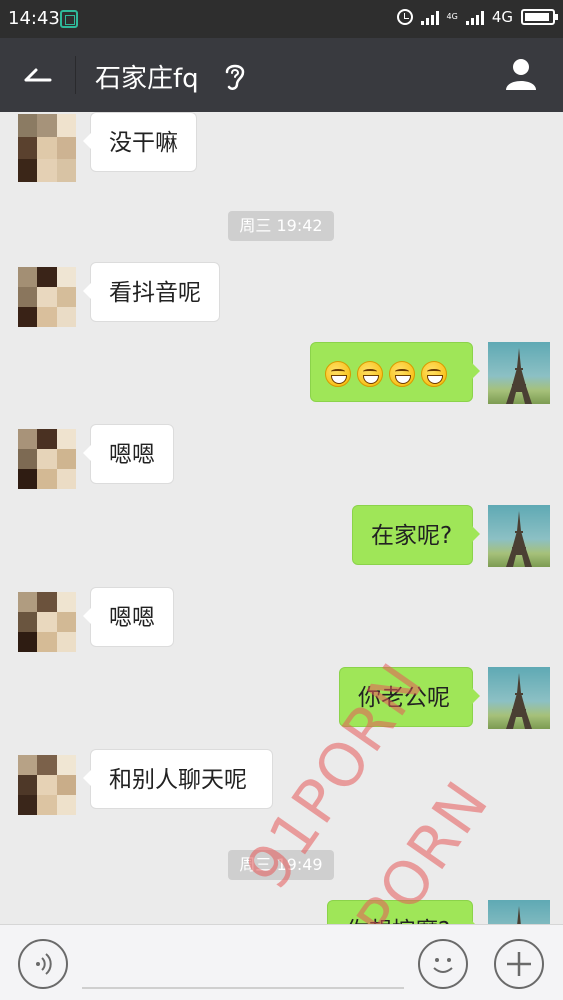 Image resolution: width=563 pixels, height=1000 pixels. I want to click on status-indicators: 4G 4G, so click(477, 17).